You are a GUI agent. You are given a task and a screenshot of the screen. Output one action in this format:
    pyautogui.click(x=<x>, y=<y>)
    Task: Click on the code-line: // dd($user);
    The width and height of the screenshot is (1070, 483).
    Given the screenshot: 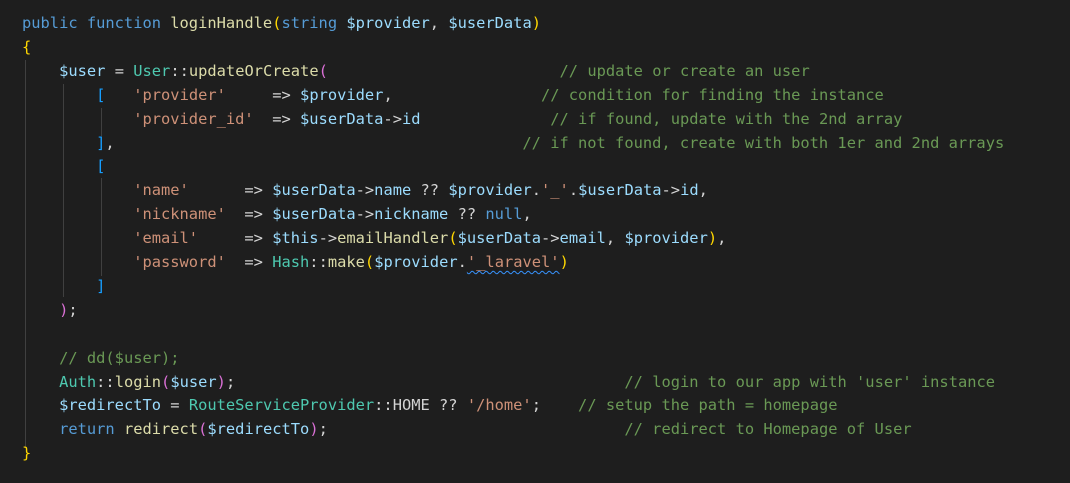 What is the action you would take?
    pyautogui.click(x=100, y=359)
    